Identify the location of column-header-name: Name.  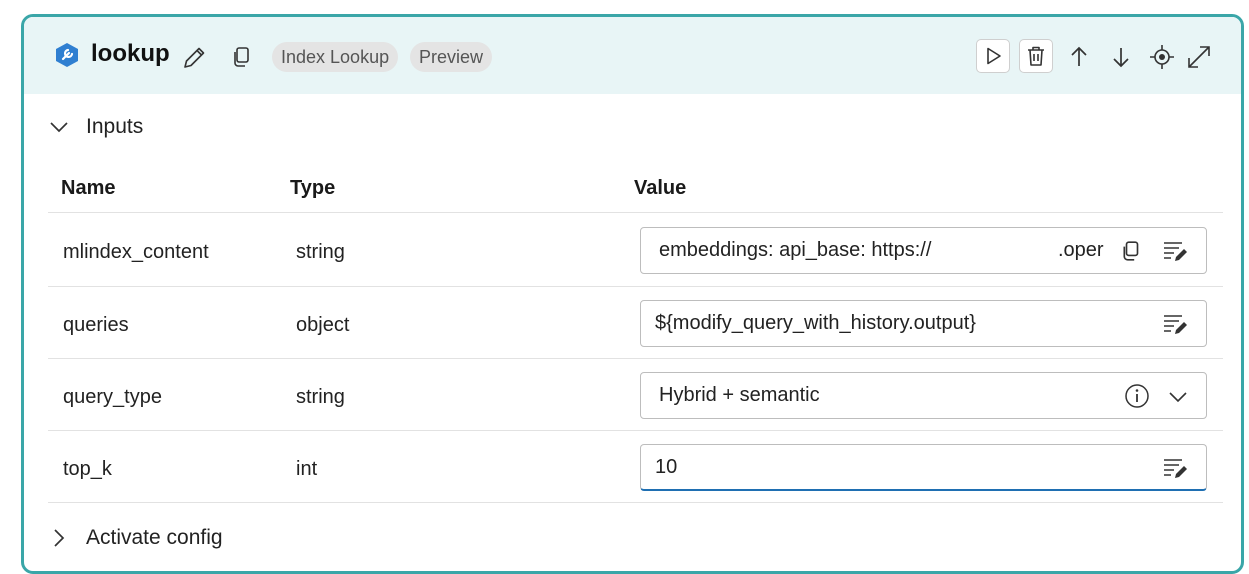
(88, 188).